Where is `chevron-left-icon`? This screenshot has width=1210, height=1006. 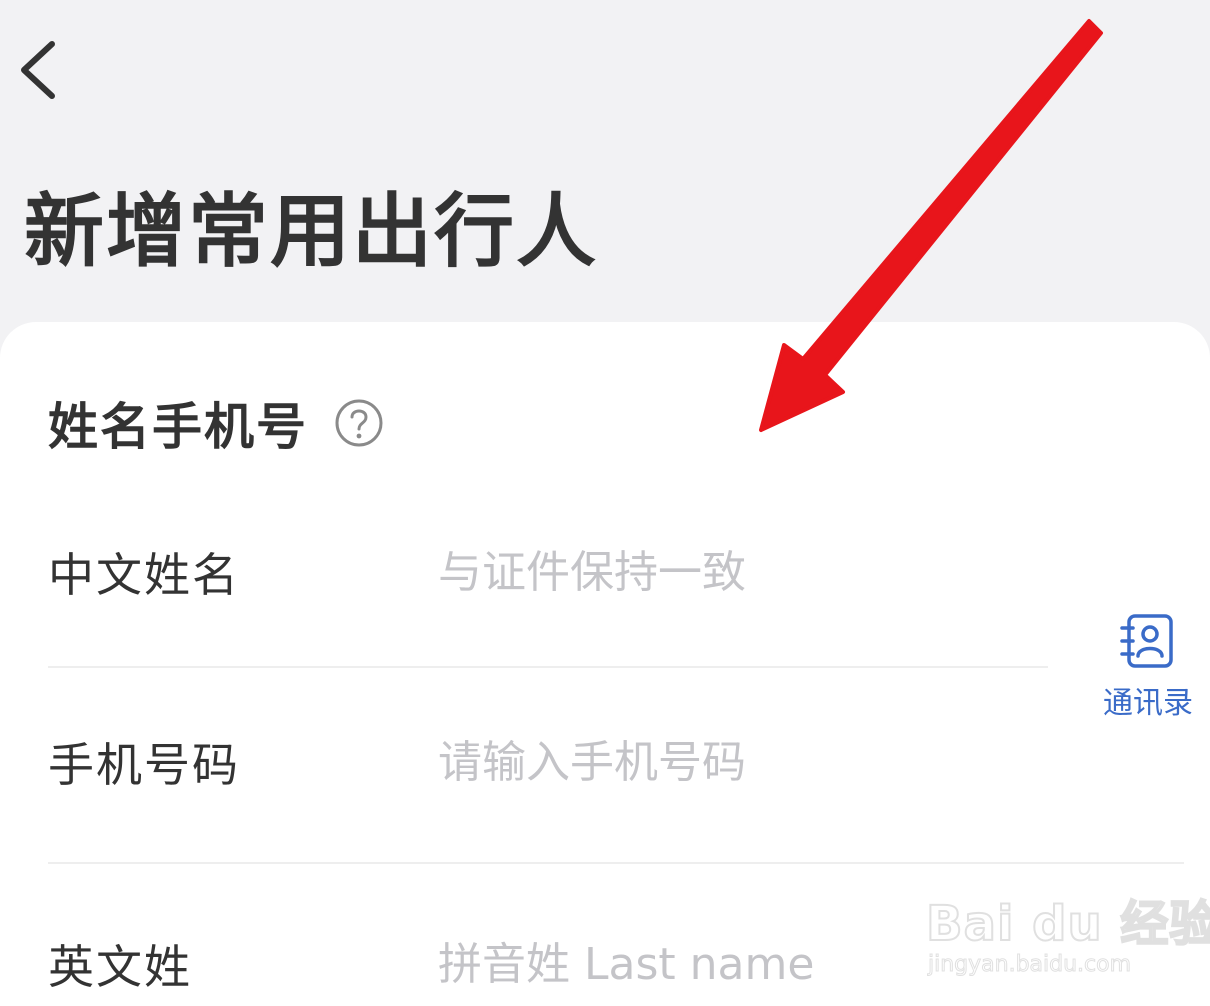 chevron-left-icon is located at coordinates (38, 70).